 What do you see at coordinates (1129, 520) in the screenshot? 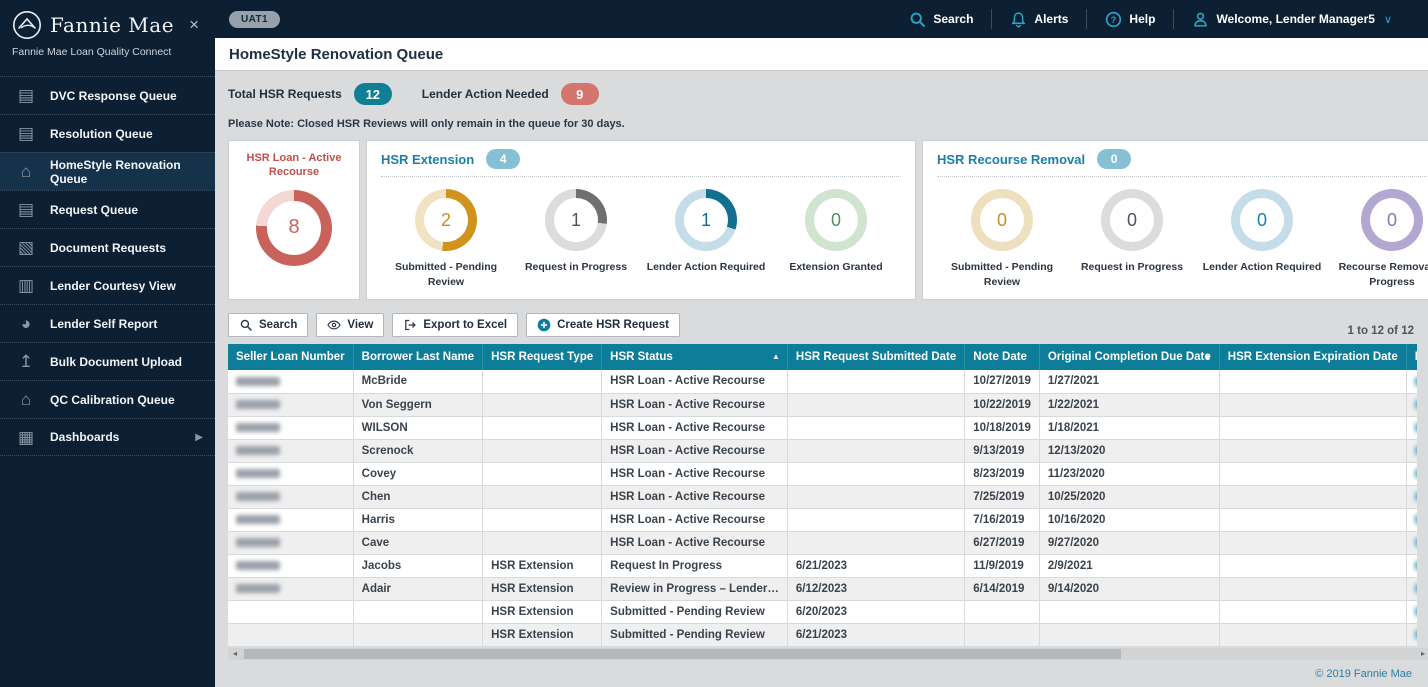
I see `cell-due: 10/16/2020` at bounding box center [1129, 520].